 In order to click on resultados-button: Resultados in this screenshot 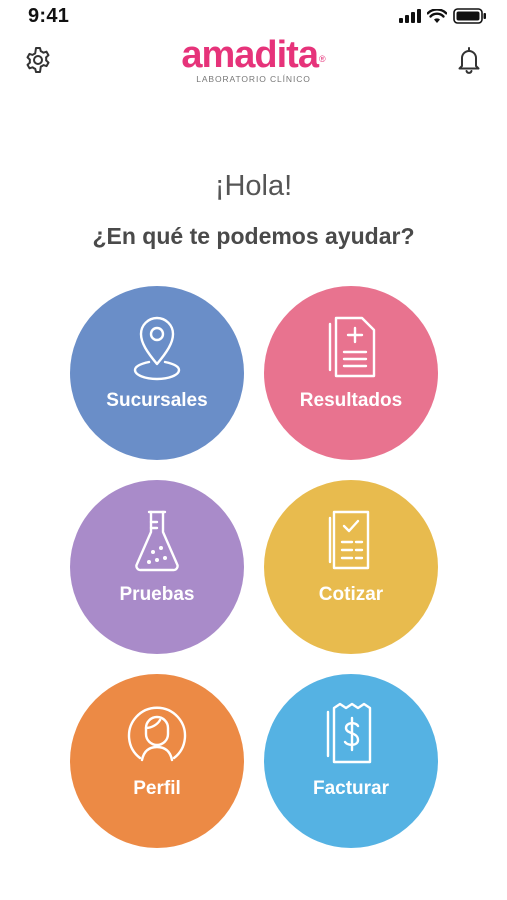, I will do `click(351, 373)`.